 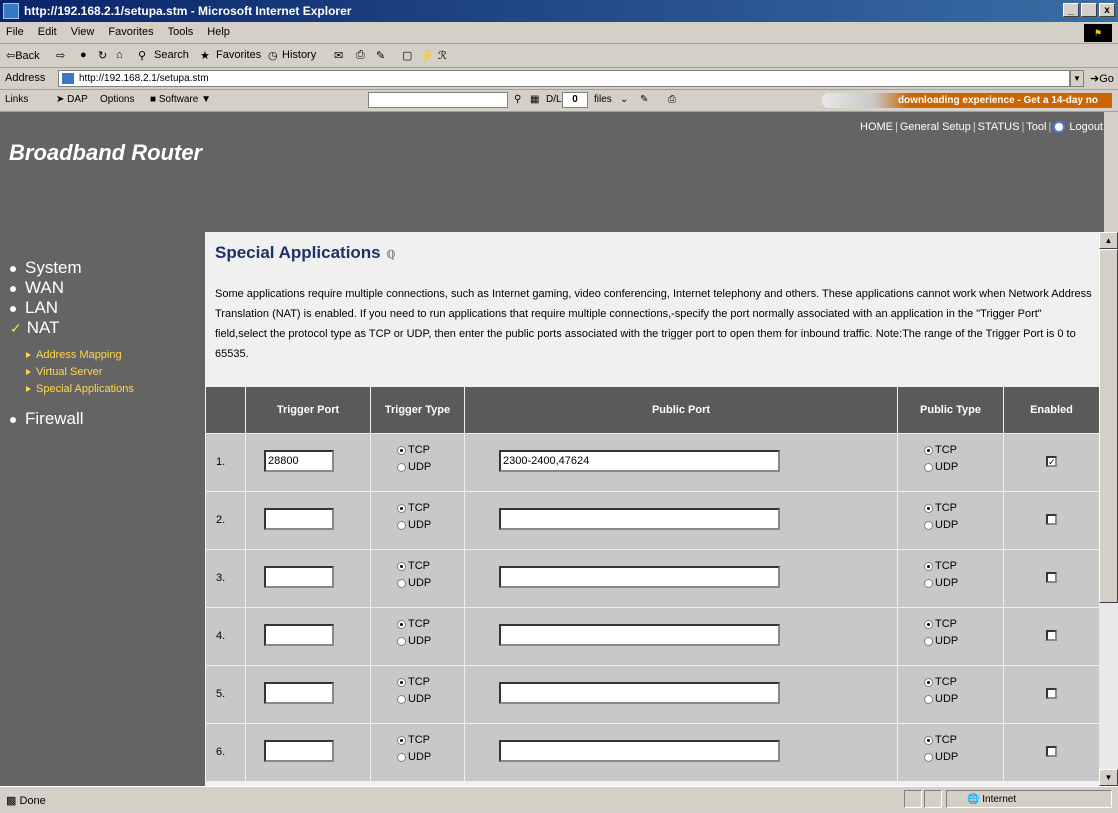 I want to click on help-icon: ℚ, so click(x=391, y=254).